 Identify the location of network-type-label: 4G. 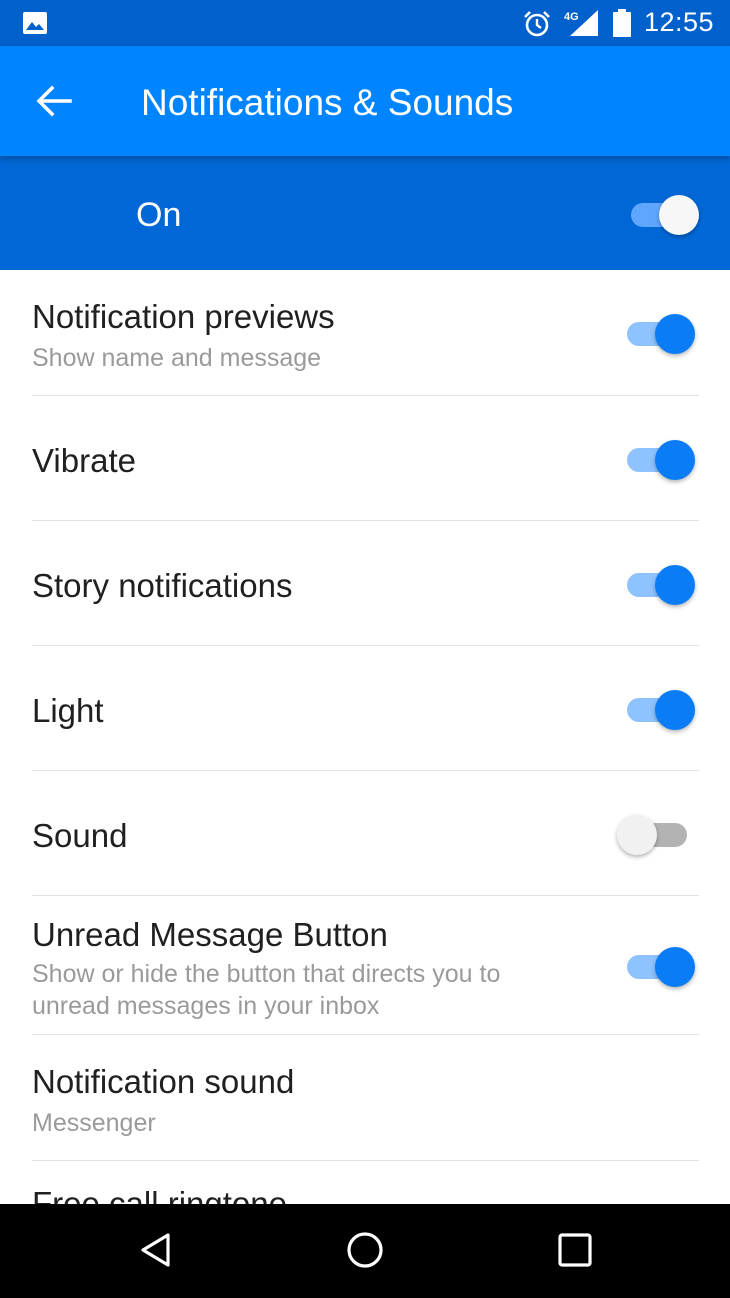
(571, 17).